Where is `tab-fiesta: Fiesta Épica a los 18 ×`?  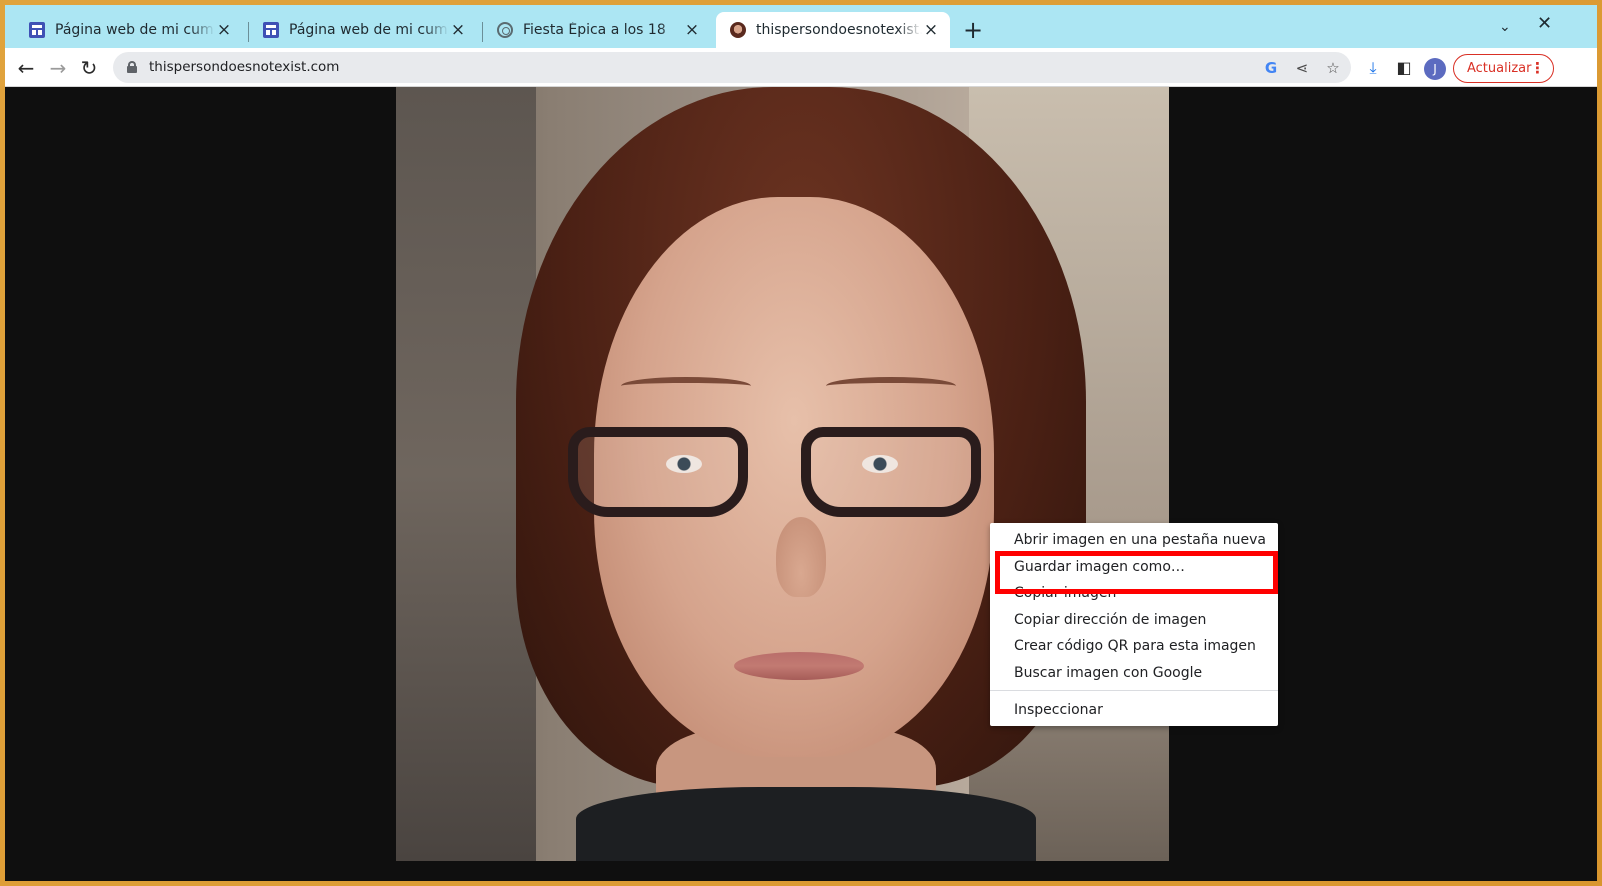
tab-fiesta: Fiesta Épica a los 18 × is located at coordinates (597, 30).